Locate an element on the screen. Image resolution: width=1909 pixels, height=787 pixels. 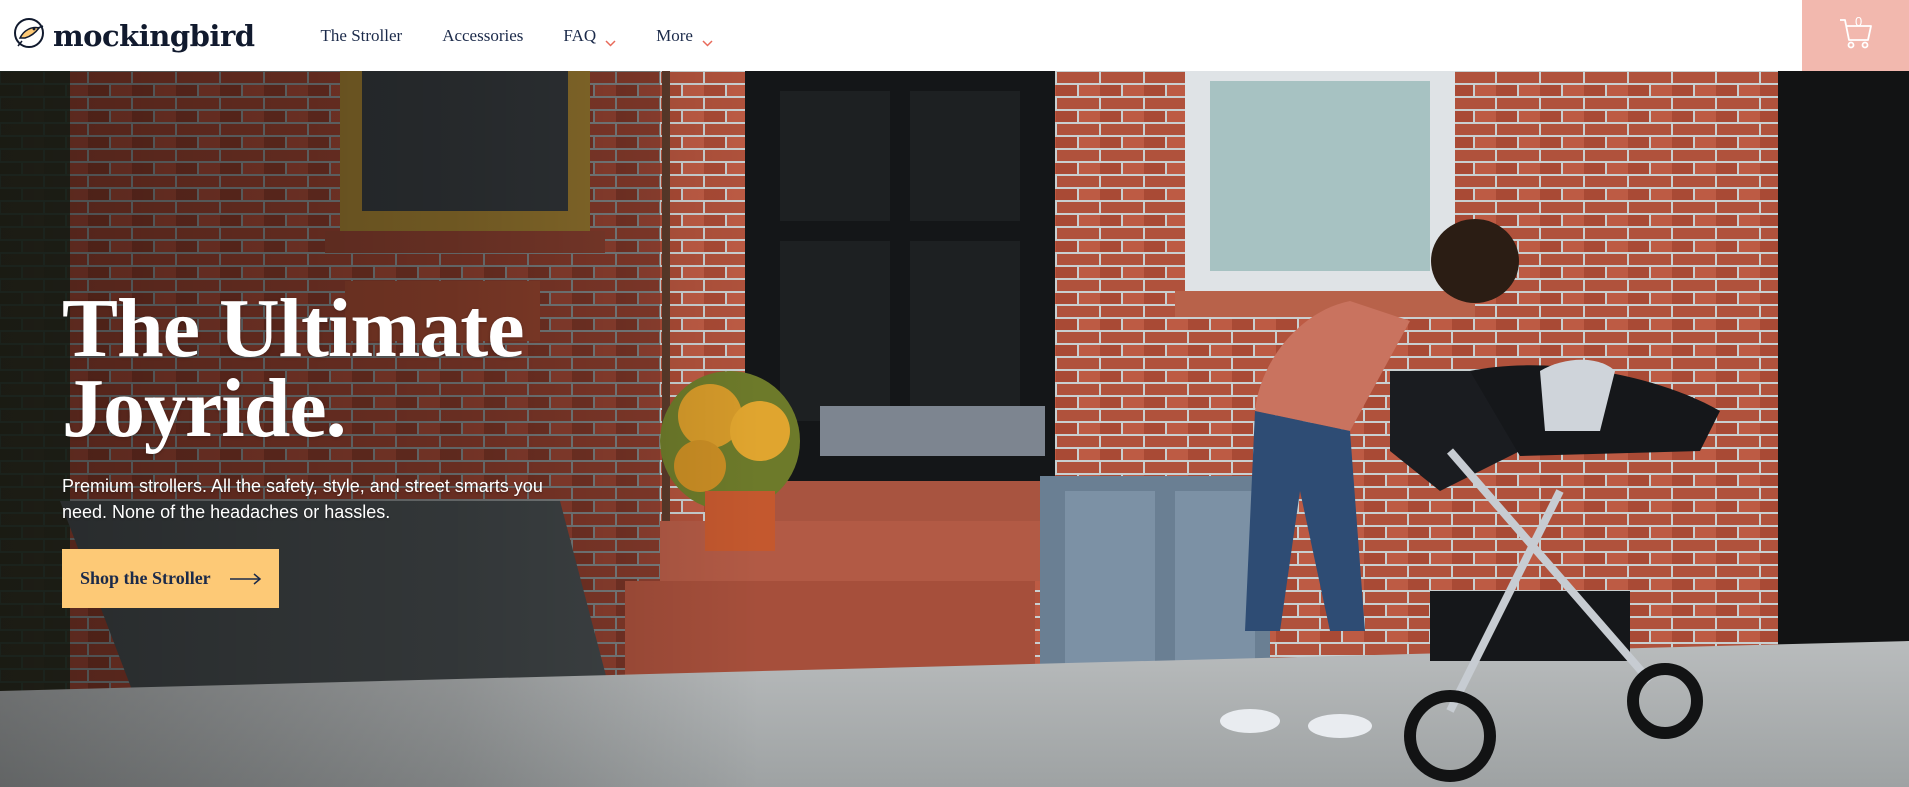
nav-item-faq: FAQ is located at coordinates (589, 36).